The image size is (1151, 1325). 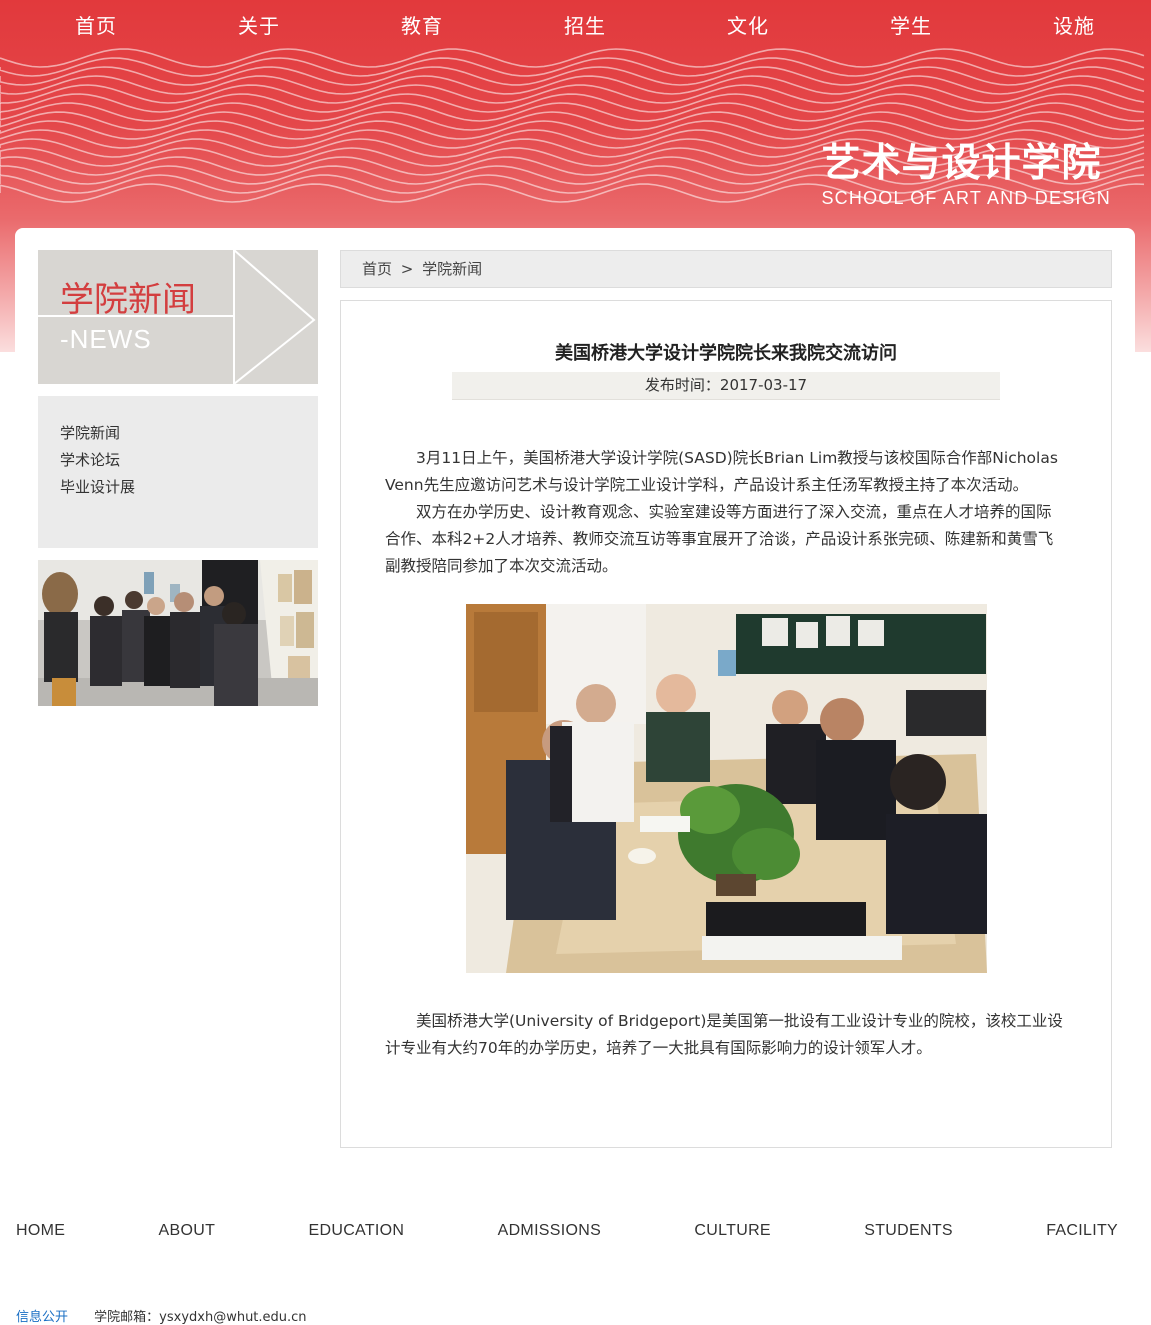 I want to click on breadcrumb-current: 学院新闻, so click(x=452, y=269).